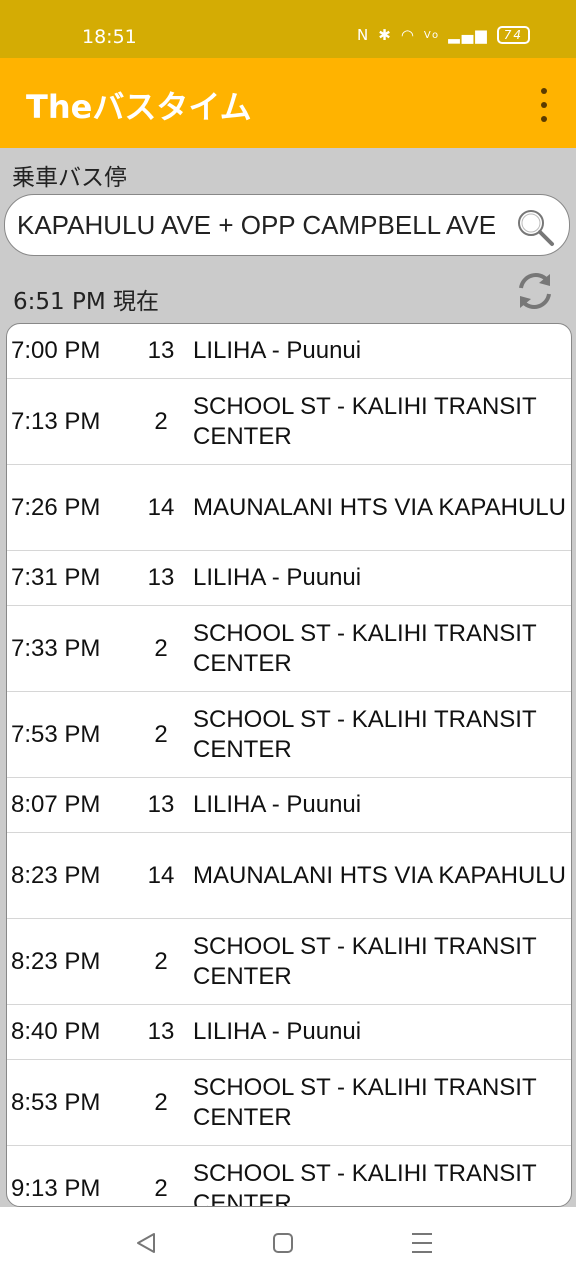 The image size is (576, 1280). What do you see at coordinates (56, 1188) in the screenshot?
I see `arrival-time: 9:13 PM` at bounding box center [56, 1188].